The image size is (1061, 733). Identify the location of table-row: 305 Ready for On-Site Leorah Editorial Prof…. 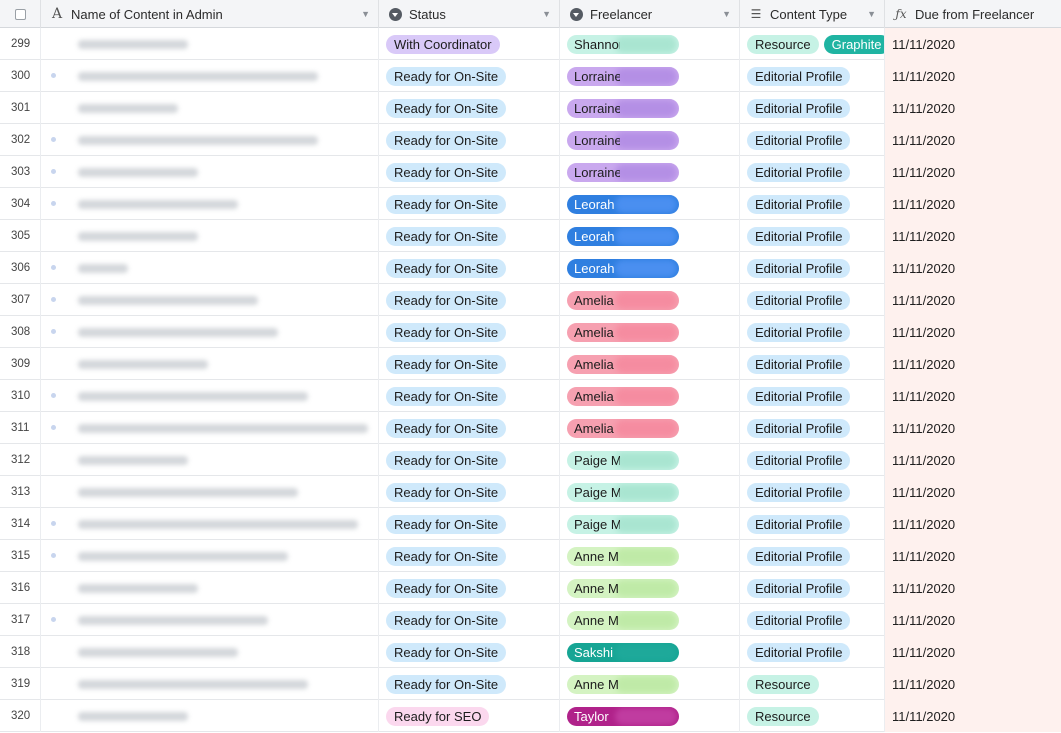
(530, 236).